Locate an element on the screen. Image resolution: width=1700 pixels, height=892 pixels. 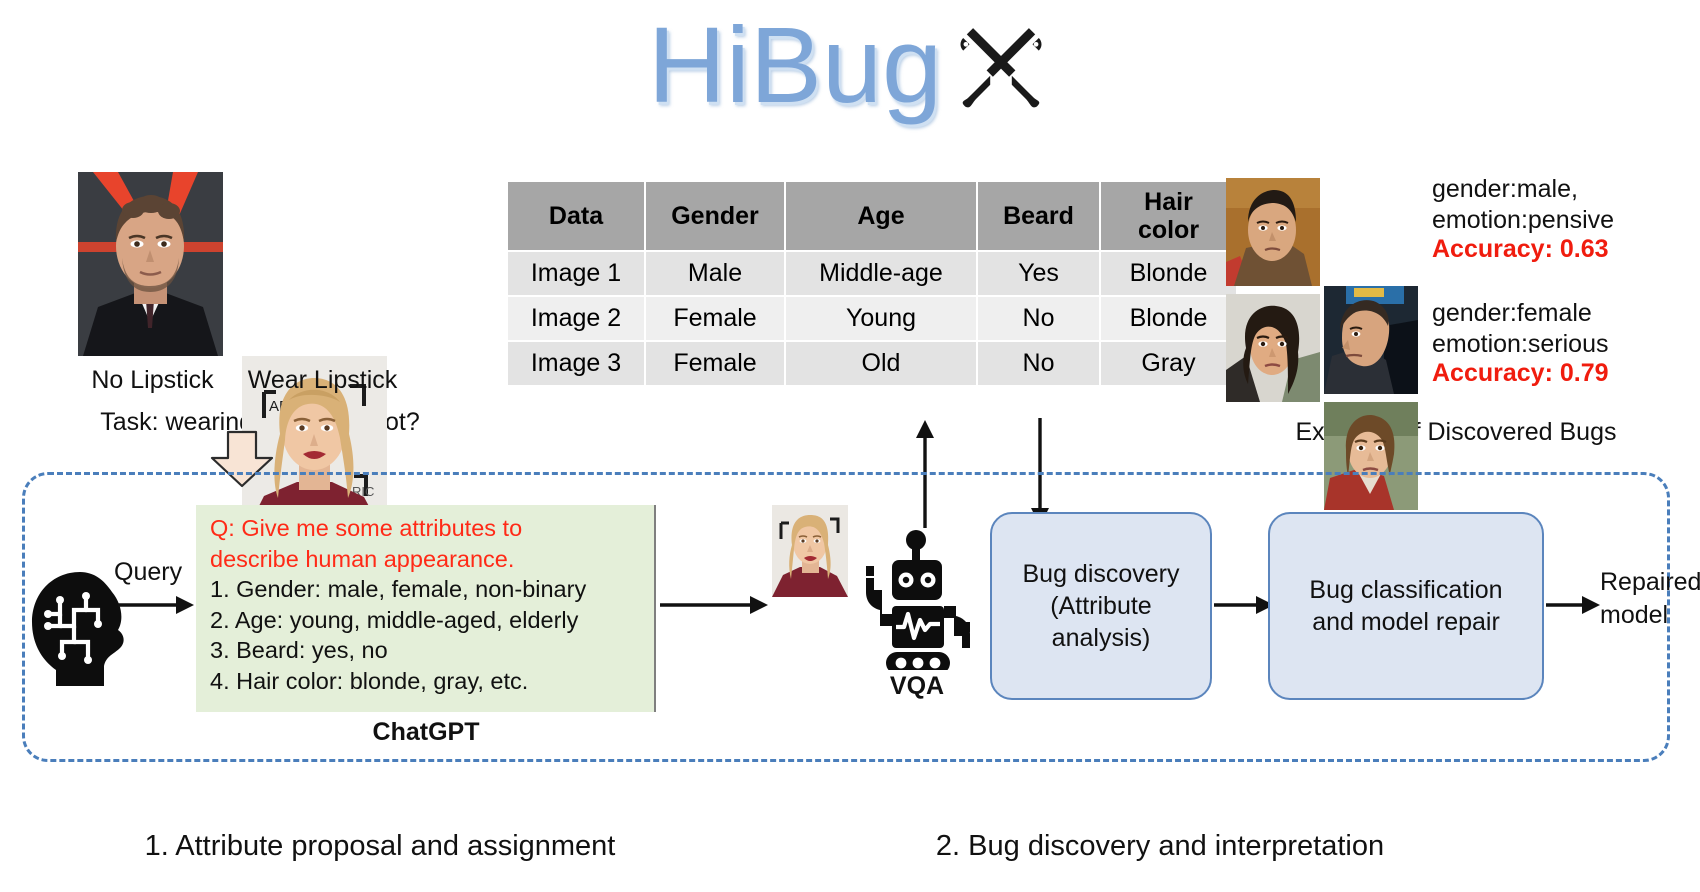
arrow-brain-to-chatgpt is located at coordinates (156, 605).